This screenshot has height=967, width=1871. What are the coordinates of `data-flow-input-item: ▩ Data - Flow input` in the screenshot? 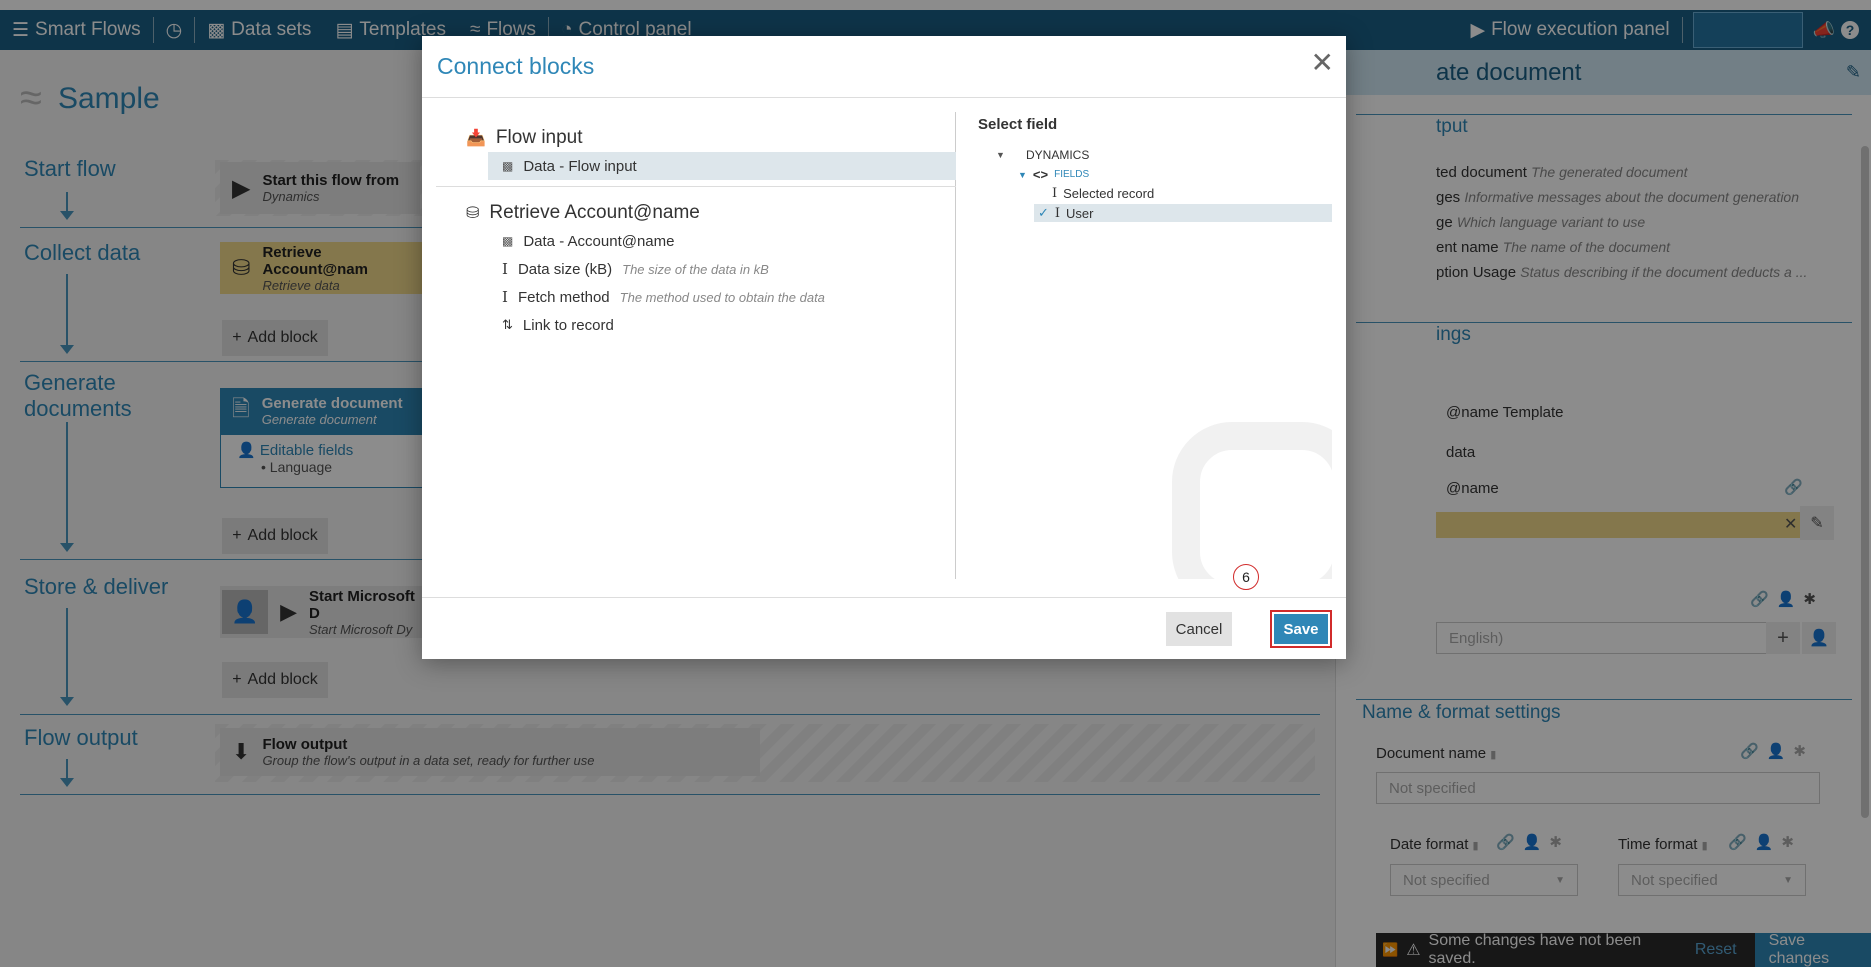 It's located at (722, 166).